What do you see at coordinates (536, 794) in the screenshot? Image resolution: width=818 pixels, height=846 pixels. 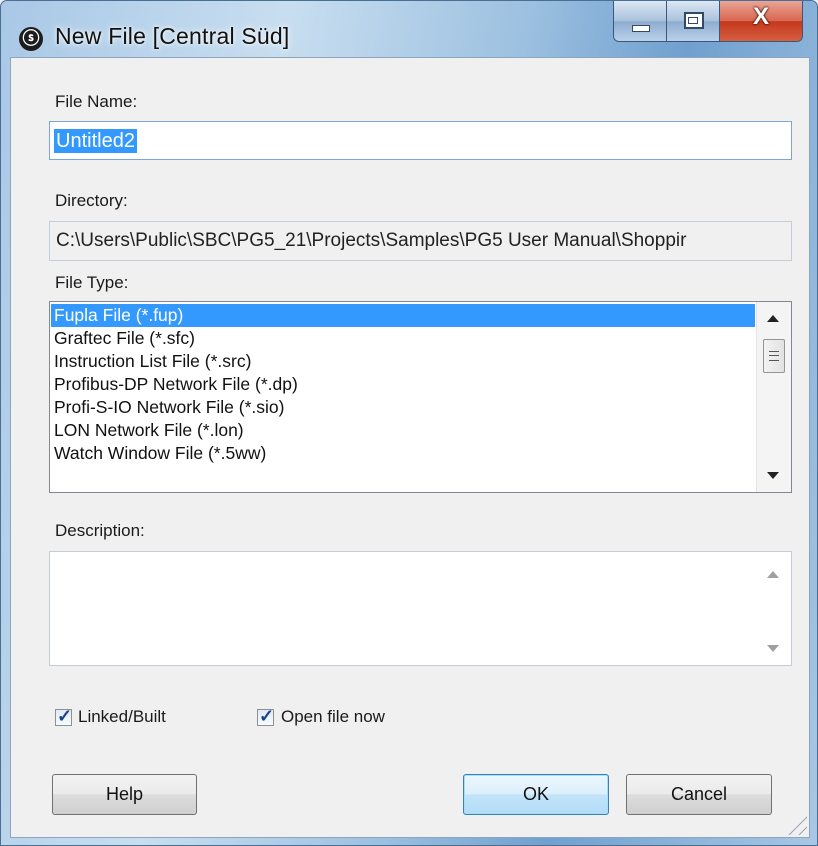 I see `ok-button: OK` at bounding box center [536, 794].